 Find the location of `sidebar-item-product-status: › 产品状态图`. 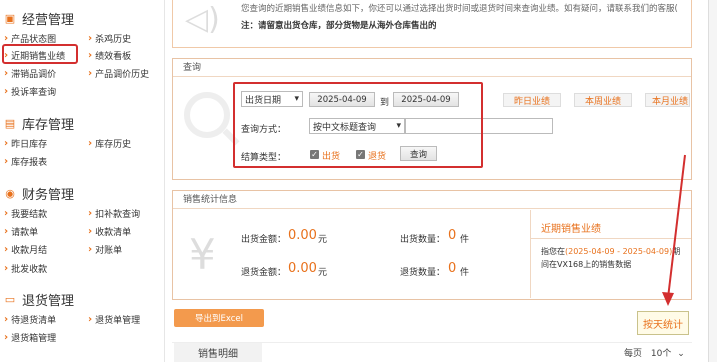

sidebar-item-product-status: › 产品状态图 is located at coordinates (30, 38).